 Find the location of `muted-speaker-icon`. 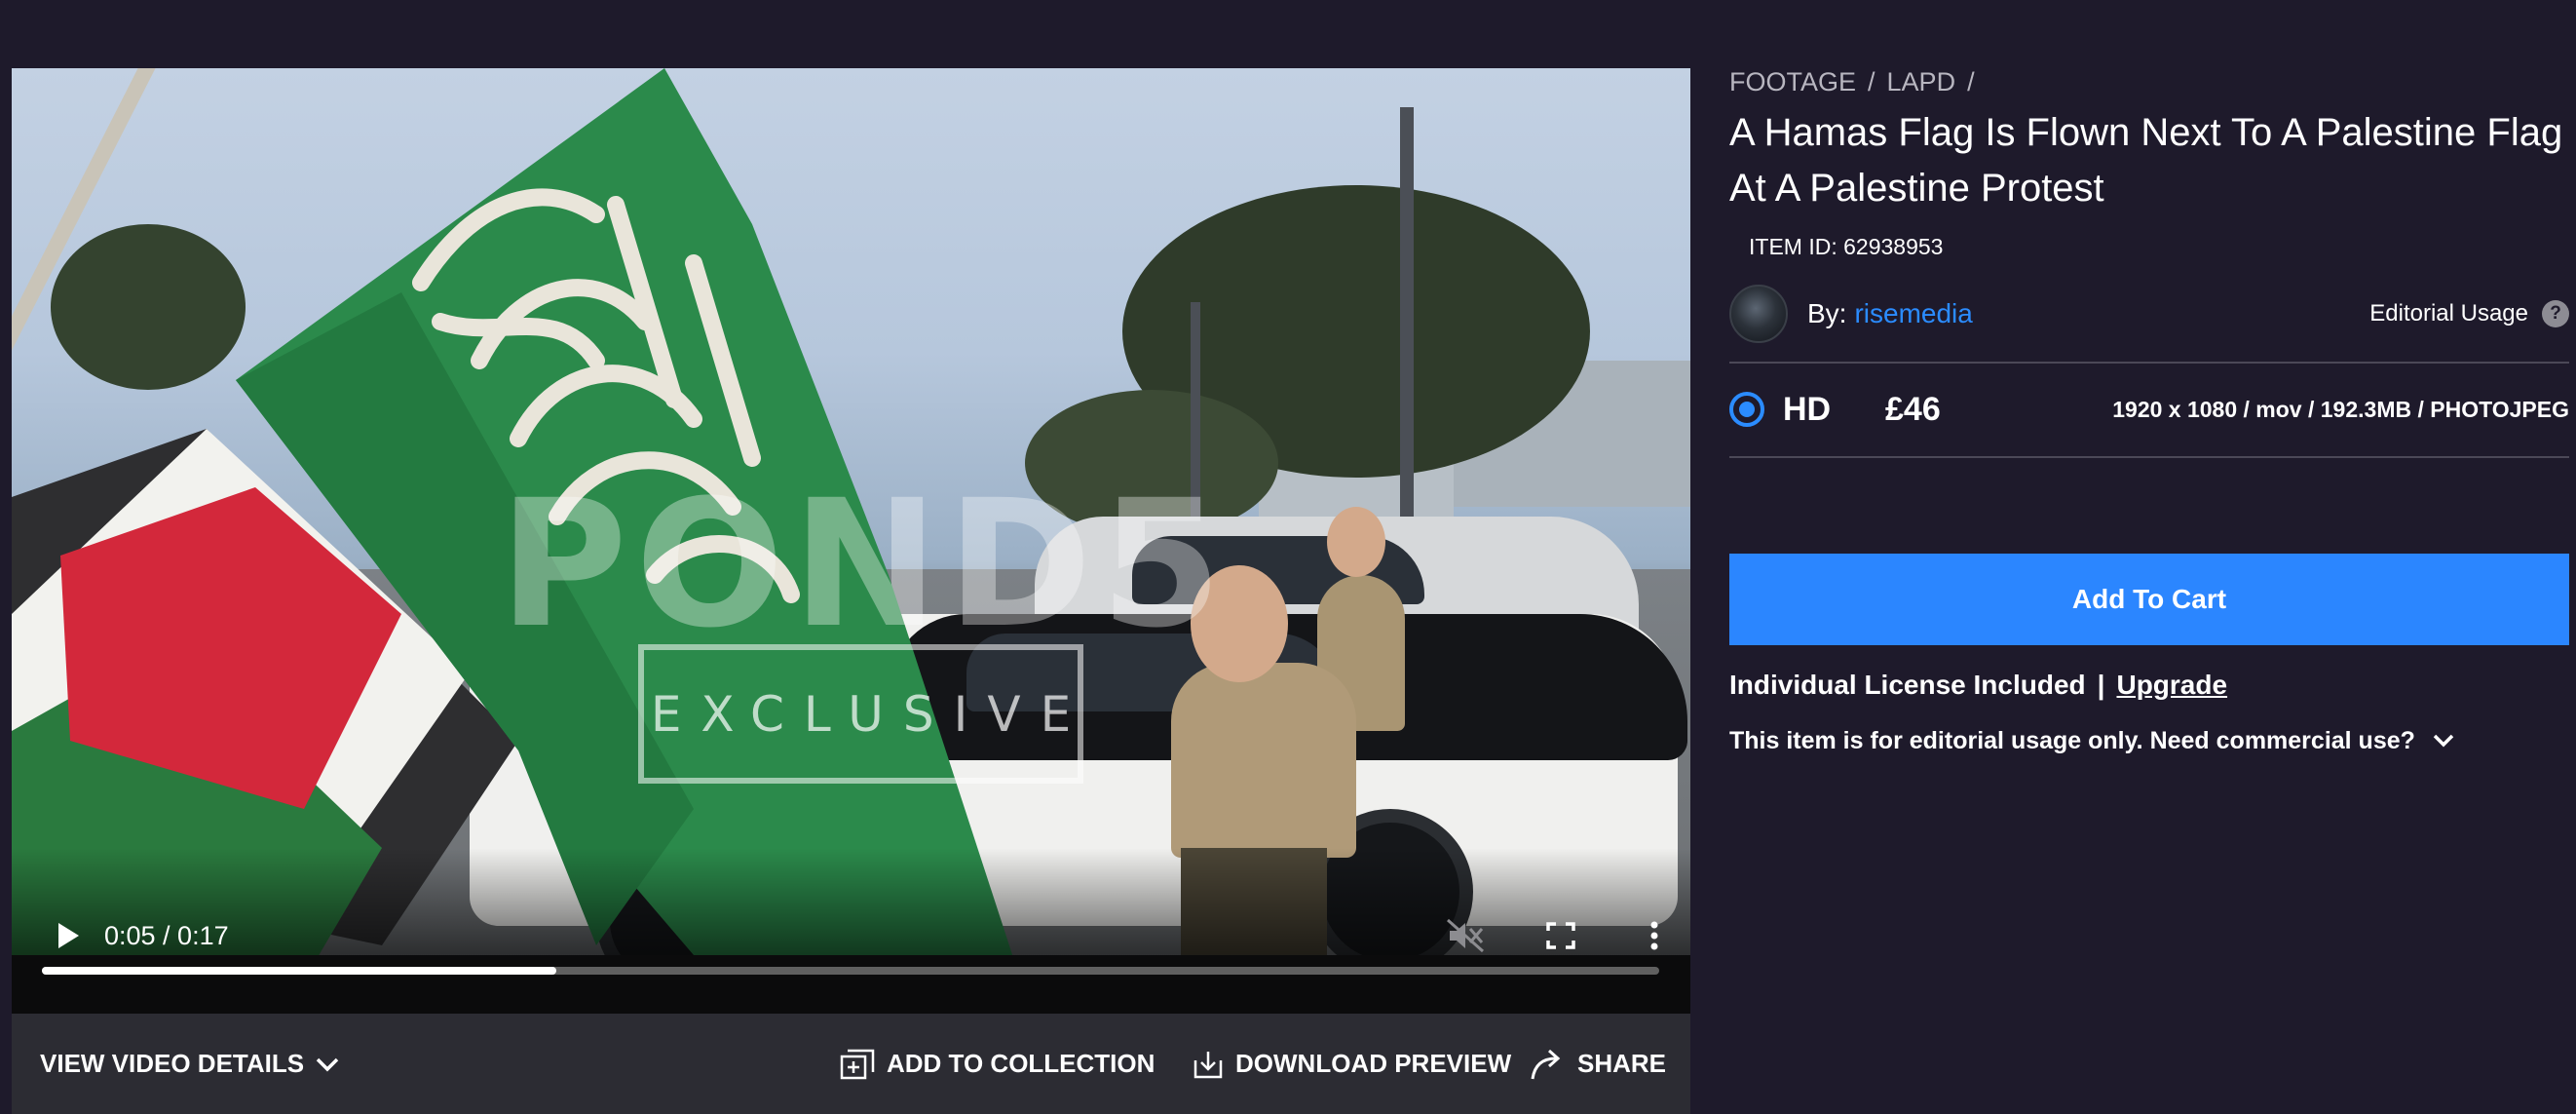

muted-speaker-icon is located at coordinates (1465, 936).